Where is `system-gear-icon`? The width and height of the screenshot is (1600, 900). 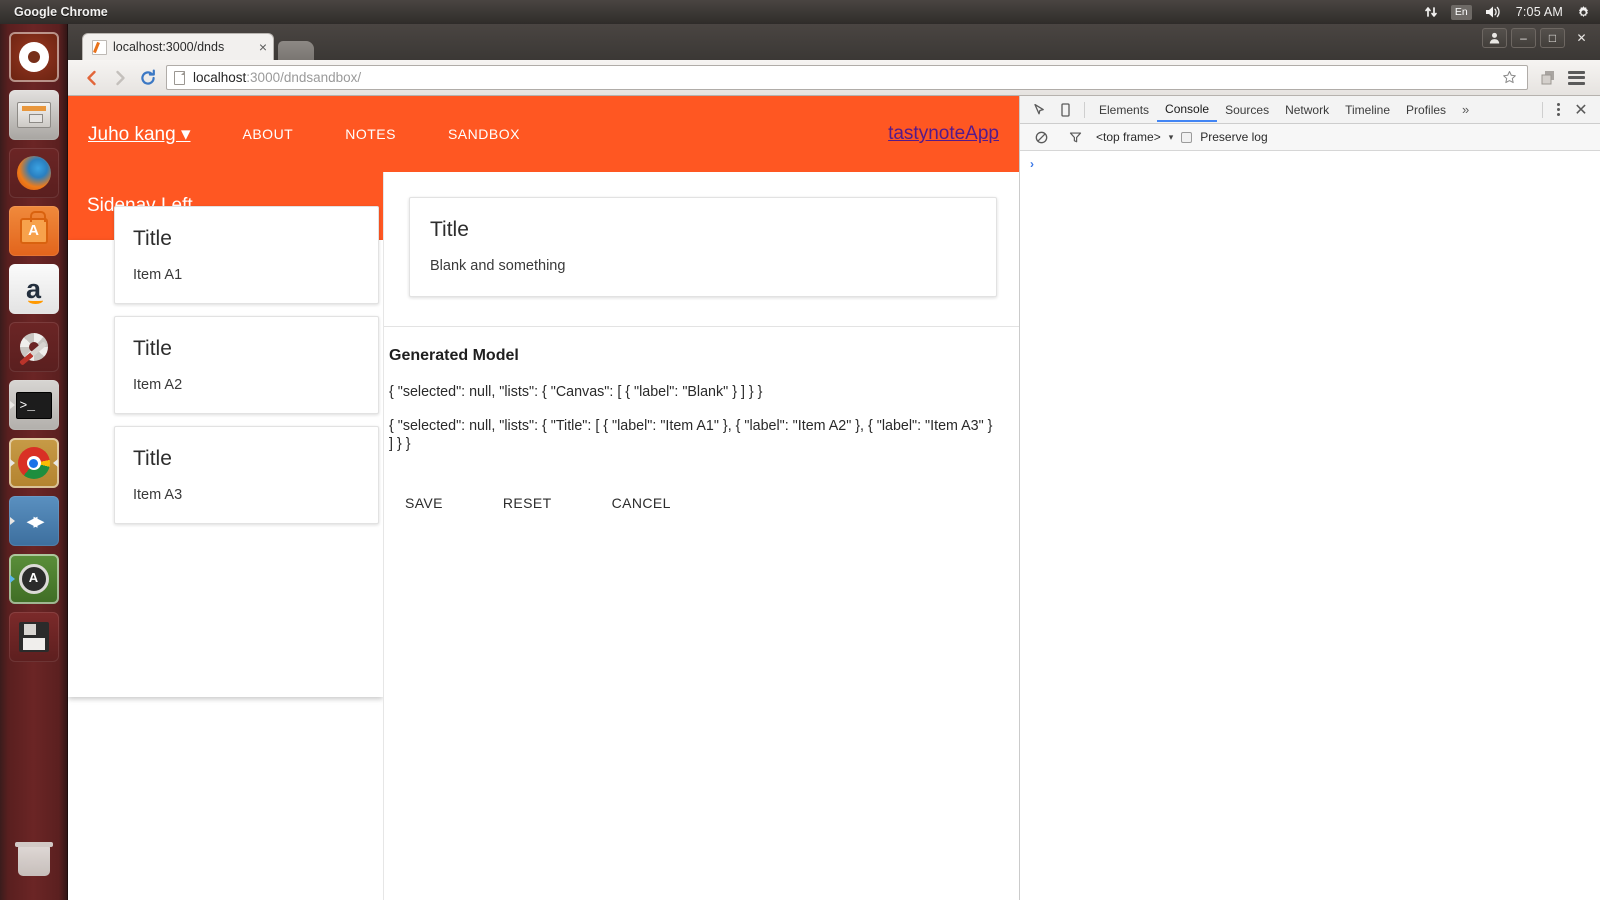 system-gear-icon is located at coordinates (1583, 12).